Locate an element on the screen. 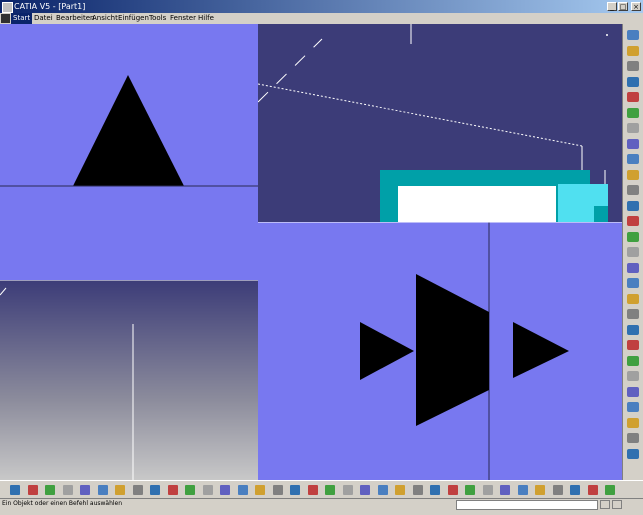  catalog-icon is located at coordinates (557, 490).